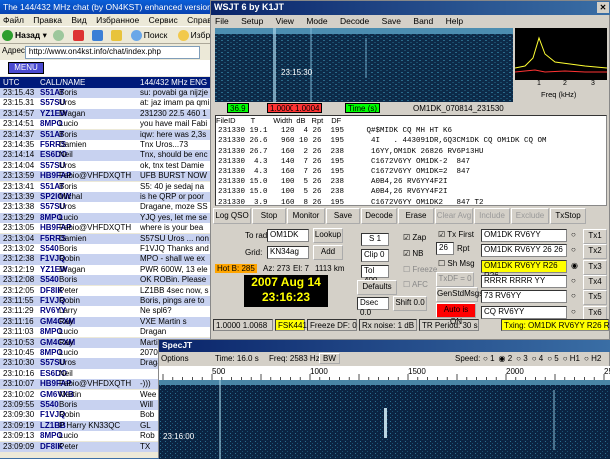  I want to click on chat-time: 23:13:04, so click(19, 238).